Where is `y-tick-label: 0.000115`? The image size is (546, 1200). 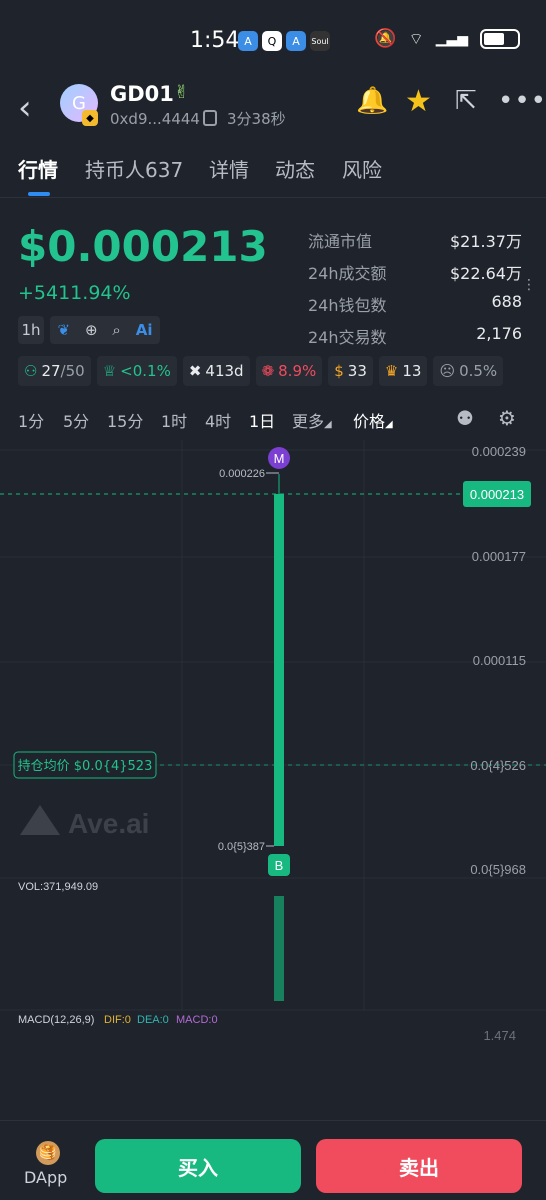 y-tick-label: 0.000115 is located at coordinates (499, 660).